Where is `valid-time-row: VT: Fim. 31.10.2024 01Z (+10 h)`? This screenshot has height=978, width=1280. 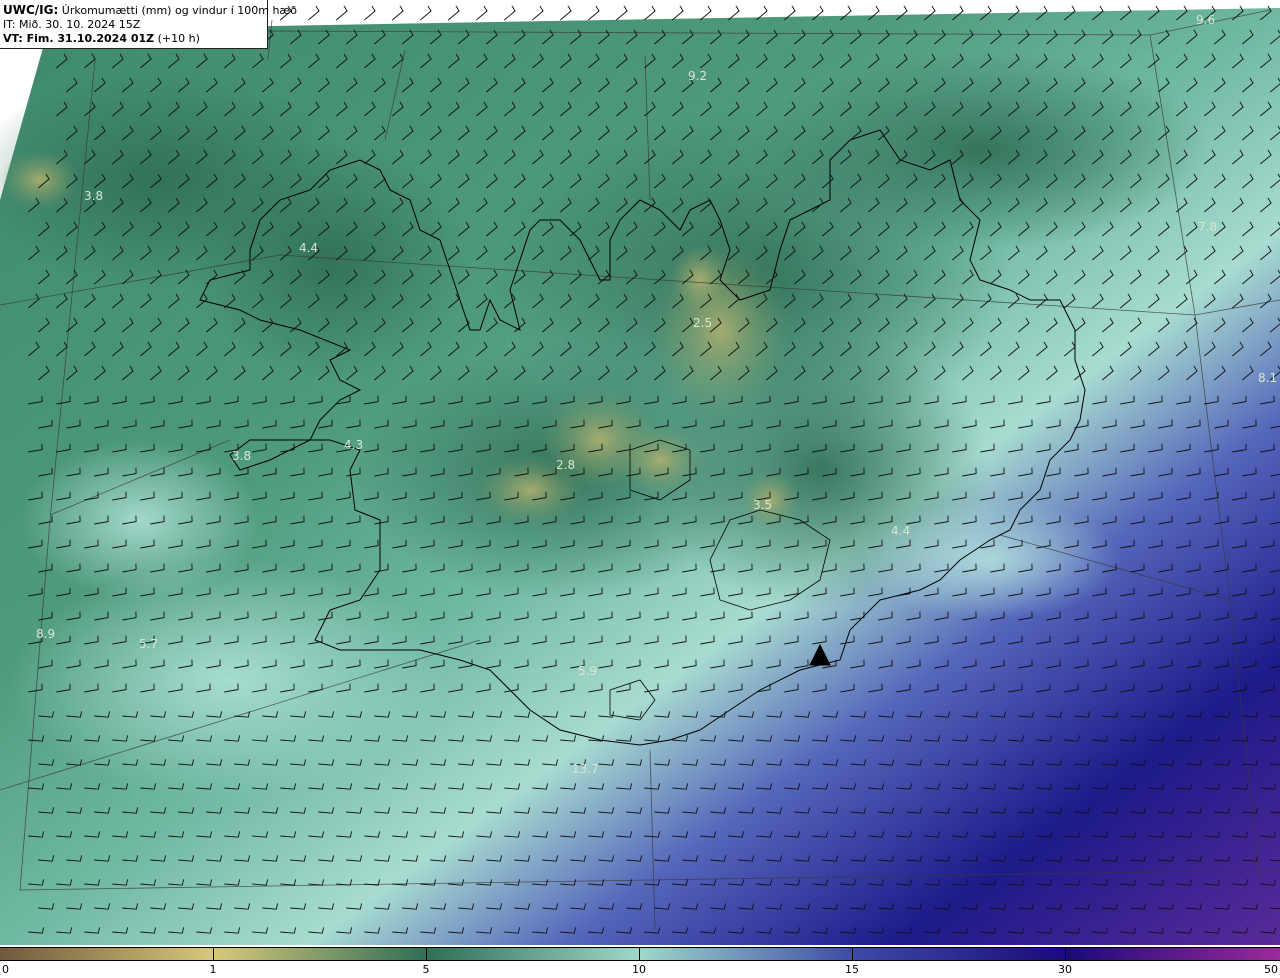 valid-time-row: VT: Fim. 31.10.2024 01Z (+10 h) is located at coordinates (135, 39).